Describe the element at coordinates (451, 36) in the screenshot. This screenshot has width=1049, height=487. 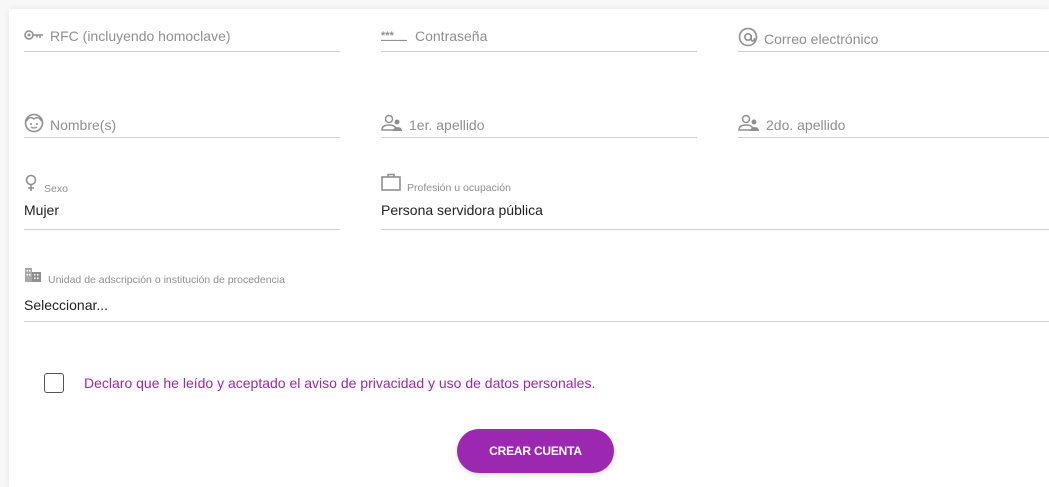
I see `password-placeholder: Contraseña` at that location.